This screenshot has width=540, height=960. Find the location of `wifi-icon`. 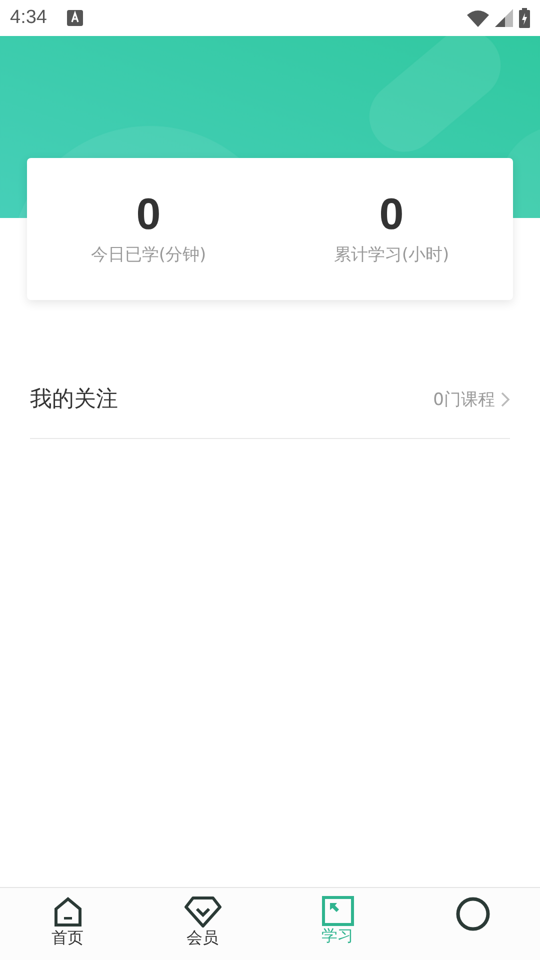

wifi-icon is located at coordinates (478, 18).